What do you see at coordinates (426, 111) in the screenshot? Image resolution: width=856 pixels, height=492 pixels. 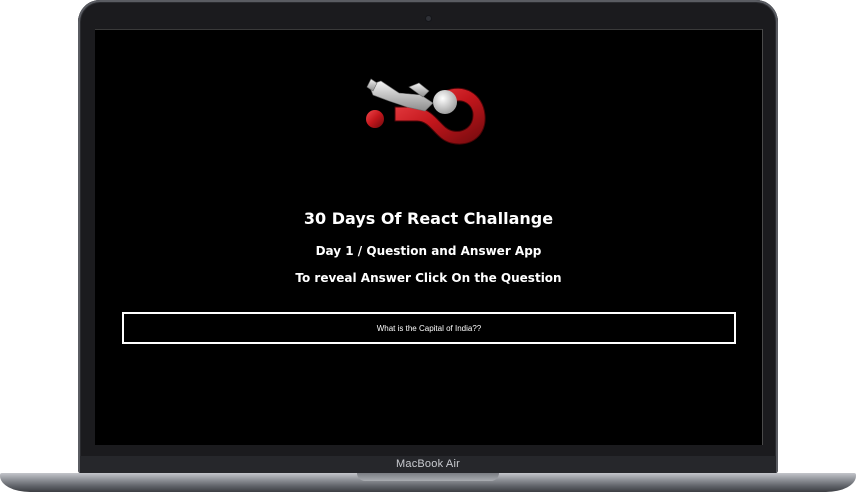 I see `question-mark-figure-icon` at bounding box center [426, 111].